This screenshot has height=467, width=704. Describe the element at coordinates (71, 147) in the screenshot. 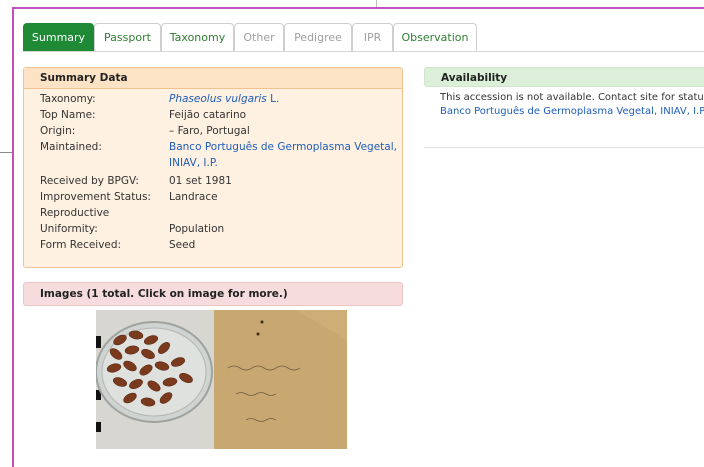

I see `maintained-label: Maintained:` at that location.